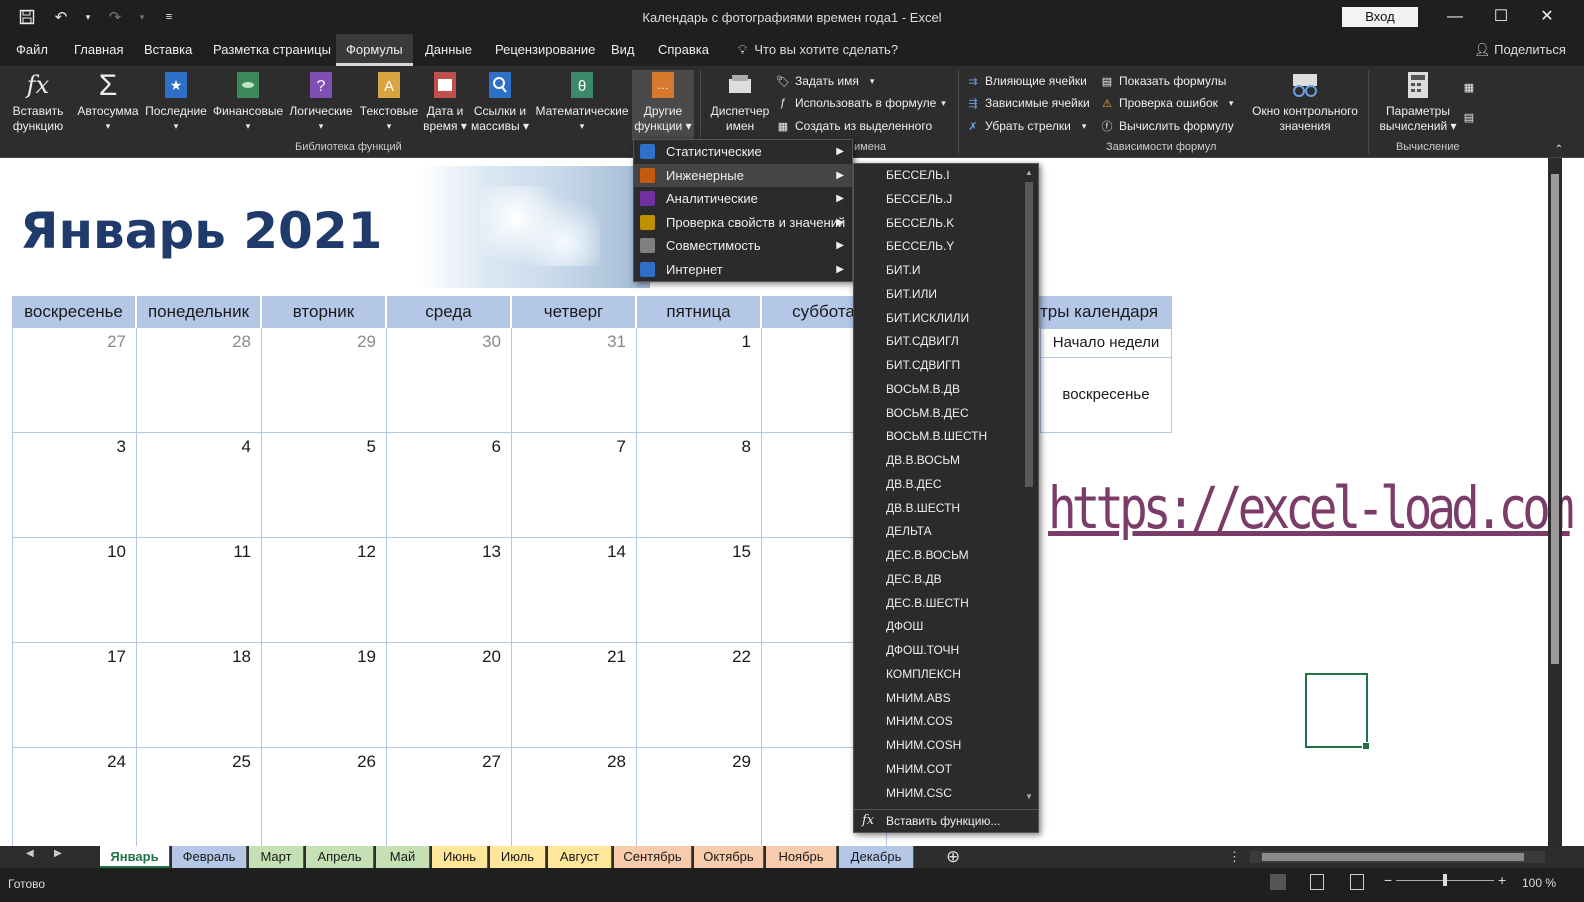 This screenshot has height=902, width=1584. What do you see at coordinates (825, 81) in the screenshot?
I see `define-name-button: 🏷︎ Задать имя ▾` at bounding box center [825, 81].